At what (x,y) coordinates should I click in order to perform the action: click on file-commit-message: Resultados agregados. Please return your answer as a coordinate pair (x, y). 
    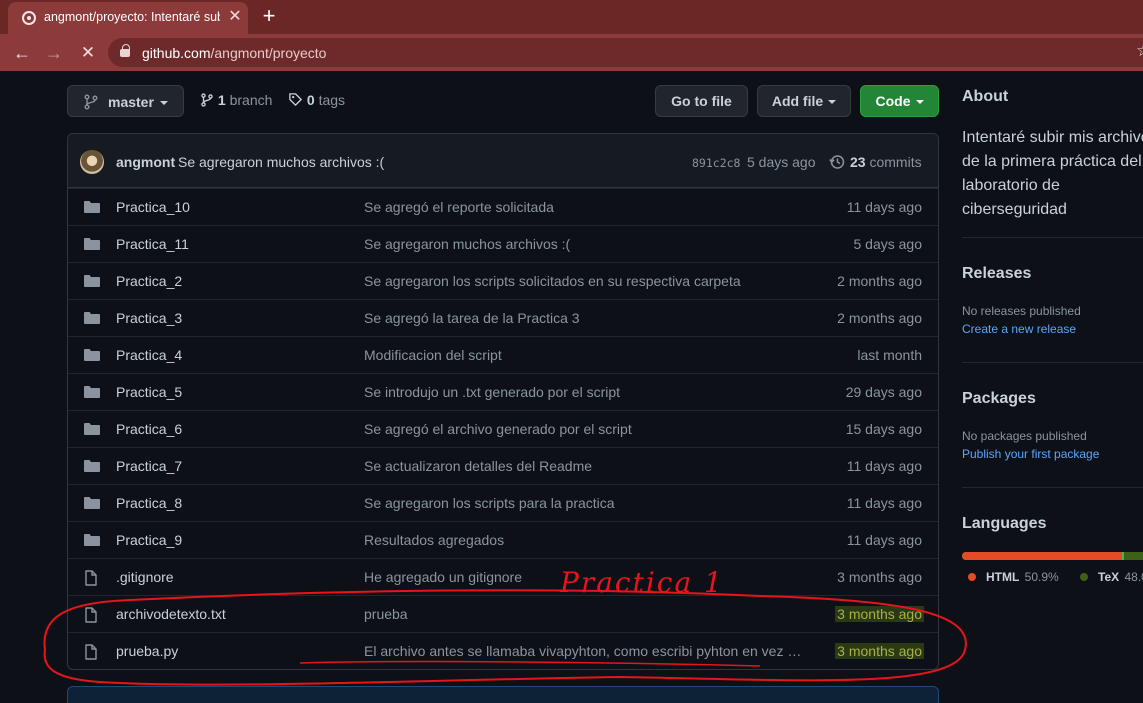
    Looking at the image, I should click on (584, 540).